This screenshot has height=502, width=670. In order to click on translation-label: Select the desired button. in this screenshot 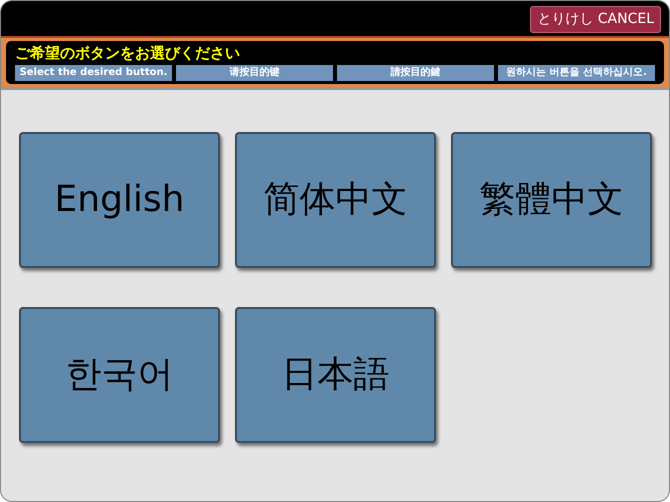, I will do `click(93, 73)`.